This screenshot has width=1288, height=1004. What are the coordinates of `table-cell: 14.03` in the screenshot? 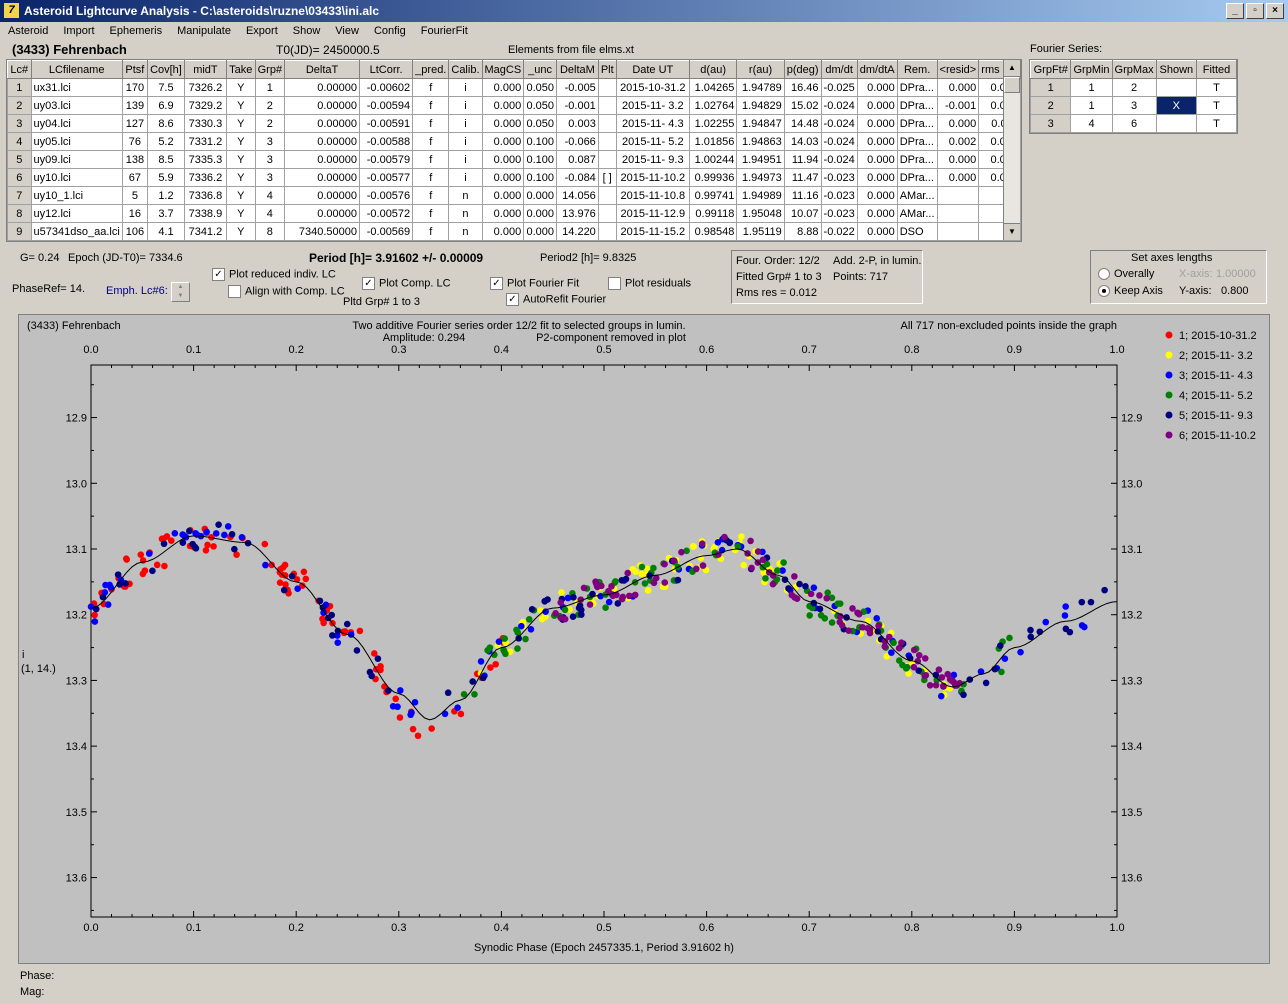 It's located at (802, 141).